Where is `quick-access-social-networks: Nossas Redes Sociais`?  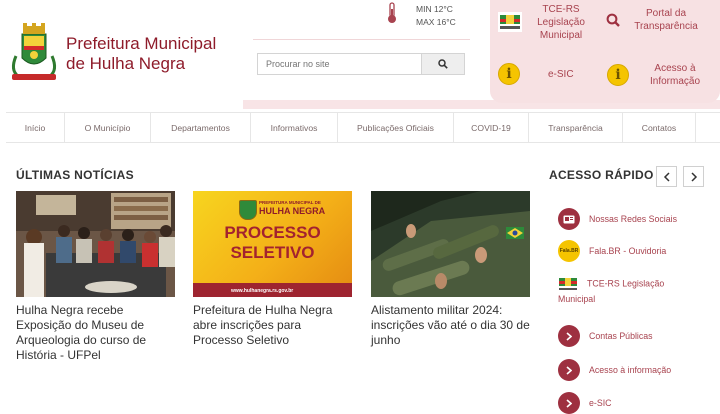
quick-access-social-networks: Nossas Redes Sociais is located at coordinates (617, 219).